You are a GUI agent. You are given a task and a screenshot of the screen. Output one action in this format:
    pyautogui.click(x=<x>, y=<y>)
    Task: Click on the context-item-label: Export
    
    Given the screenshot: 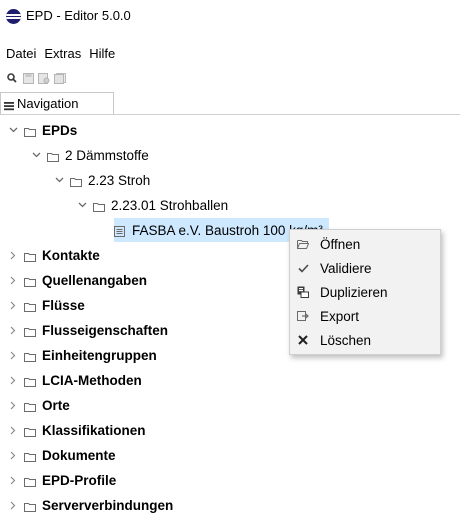 What is the action you would take?
    pyautogui.click(x=340, y=316)
    